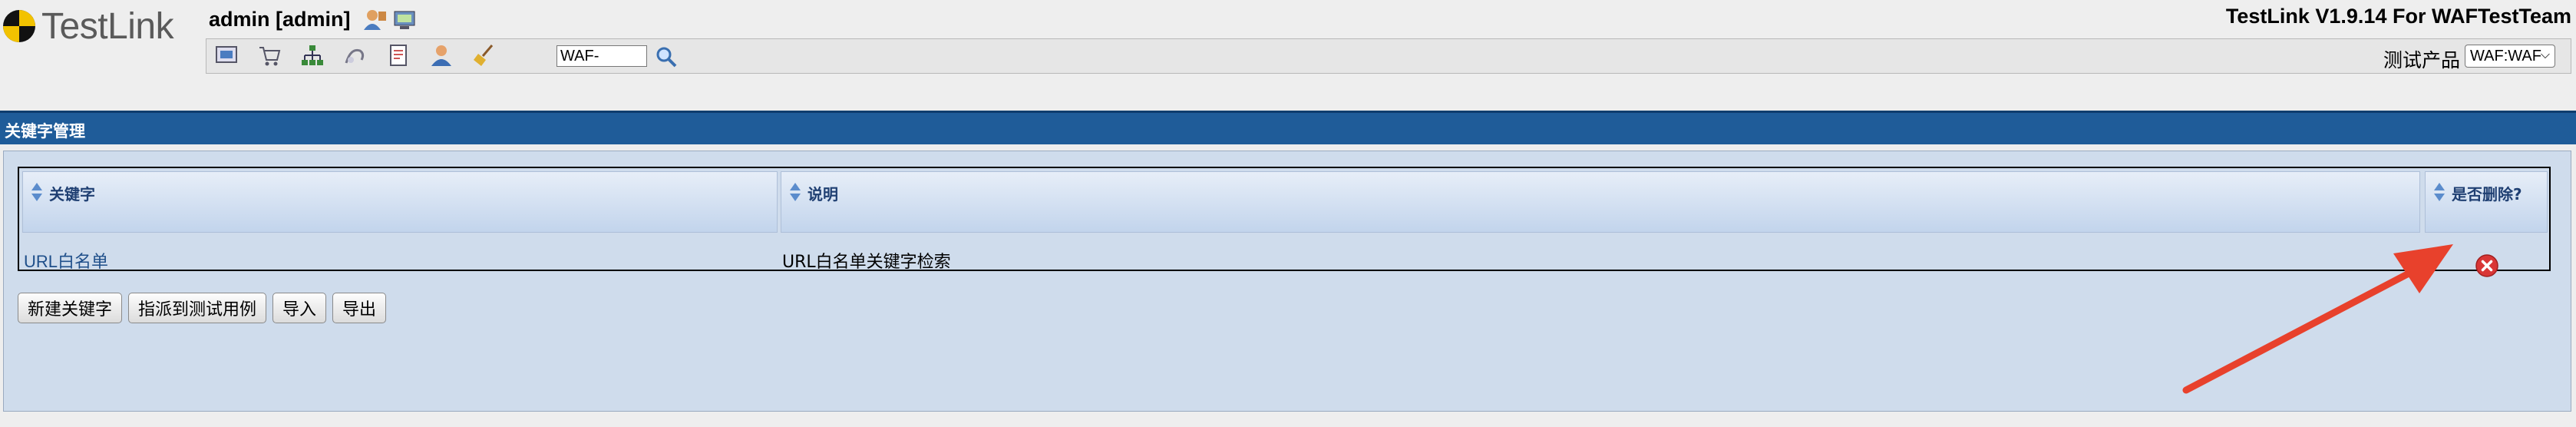 This screenshot has height=427, width=2576. What do you see at coordinates (72, 194) in the screenshot?
I see `column-header-label: 关键字` at bounding box center [72, 194].